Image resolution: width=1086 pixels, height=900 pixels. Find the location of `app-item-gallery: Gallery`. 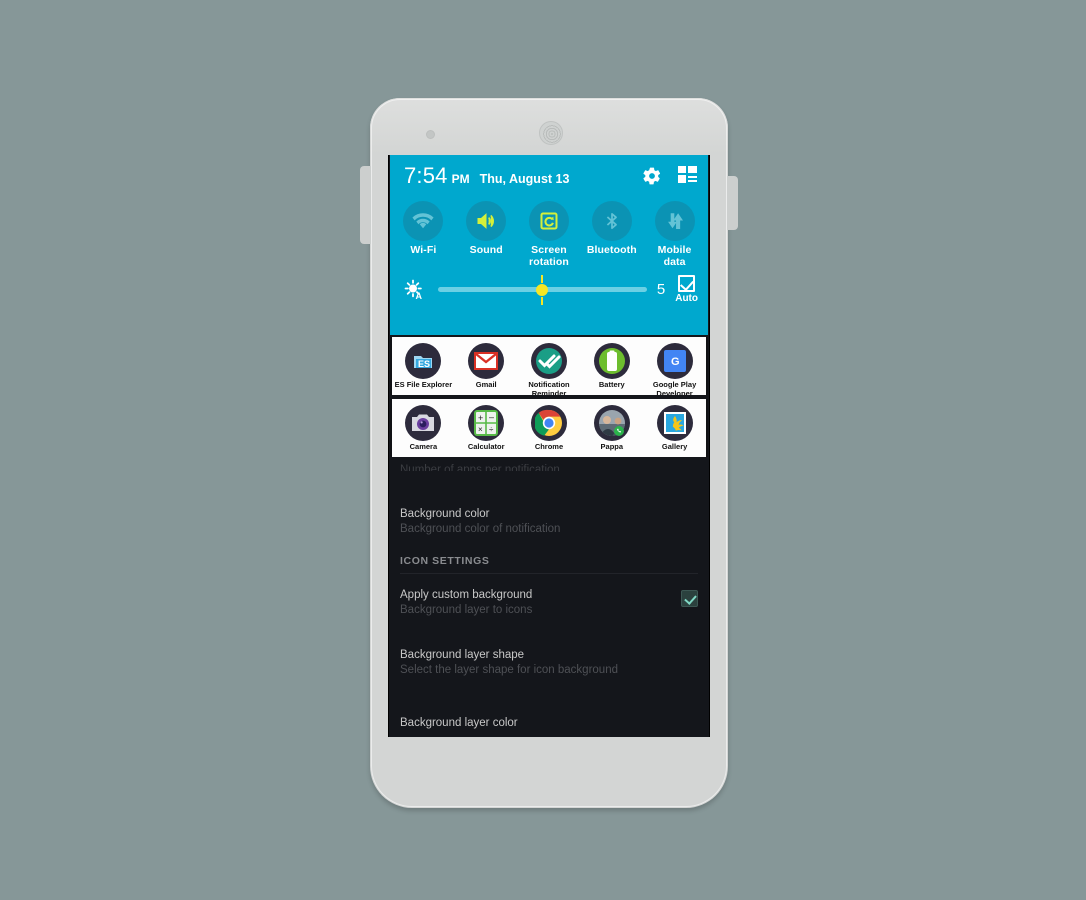

app-item-gallery: Gallery is located at coordinates (675, 428).